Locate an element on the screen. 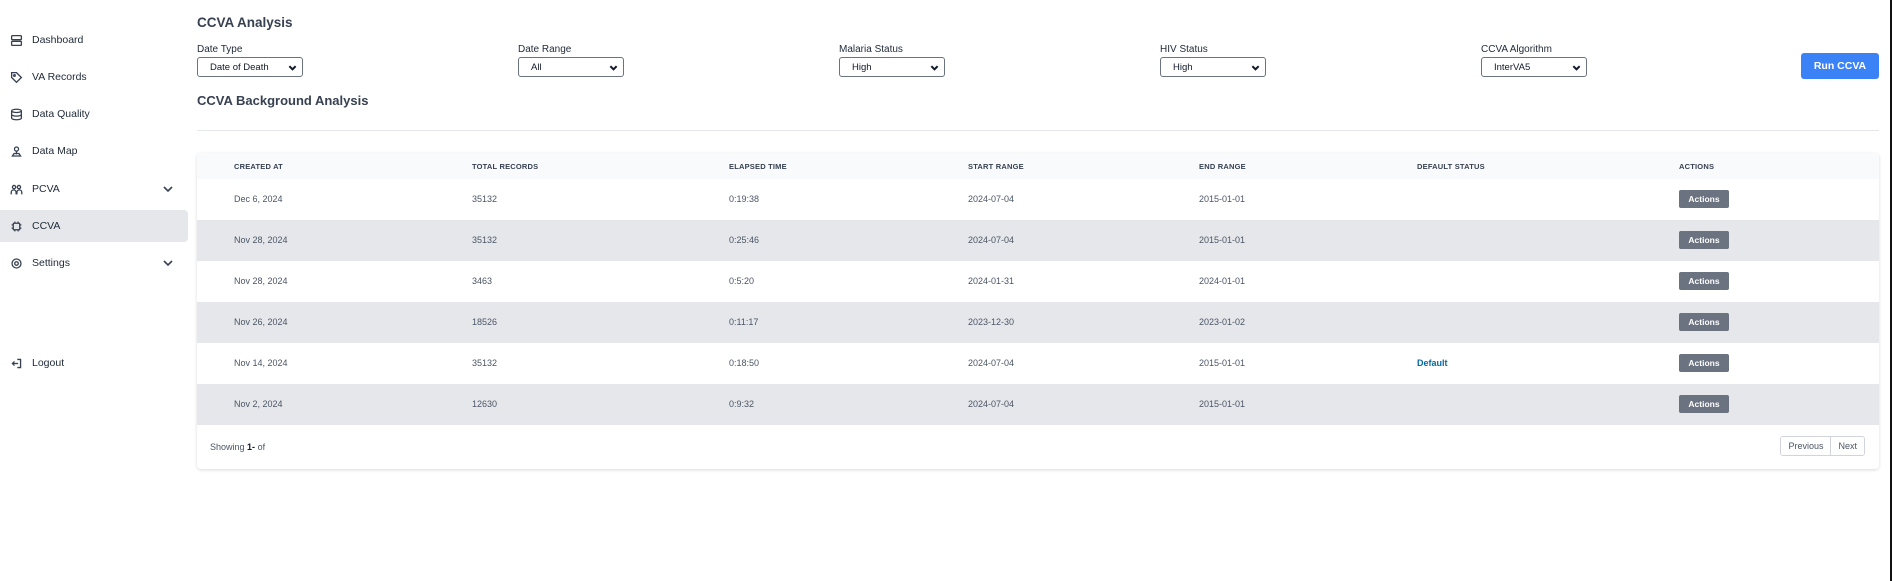  filter-label: Date Range is located at coordinates (545, 49).